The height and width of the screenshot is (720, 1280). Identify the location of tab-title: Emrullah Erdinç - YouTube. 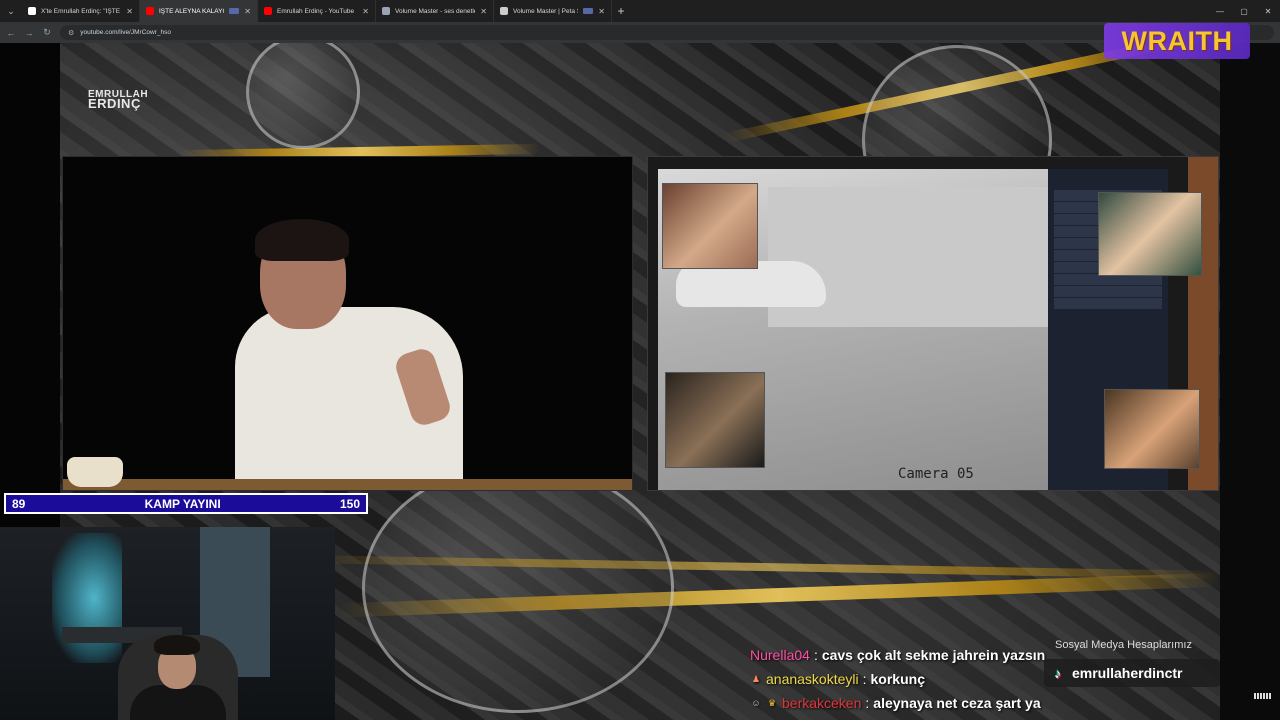
(316, 11).